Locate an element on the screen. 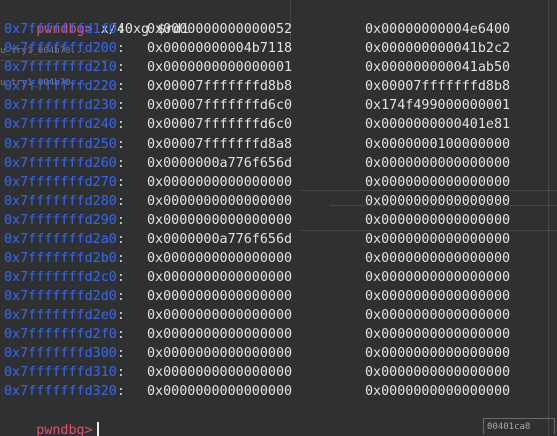 The width and height of the screenshot is (557, 436). memory-address: 0x7fffffffd240 is located at coordinates (60, 125).